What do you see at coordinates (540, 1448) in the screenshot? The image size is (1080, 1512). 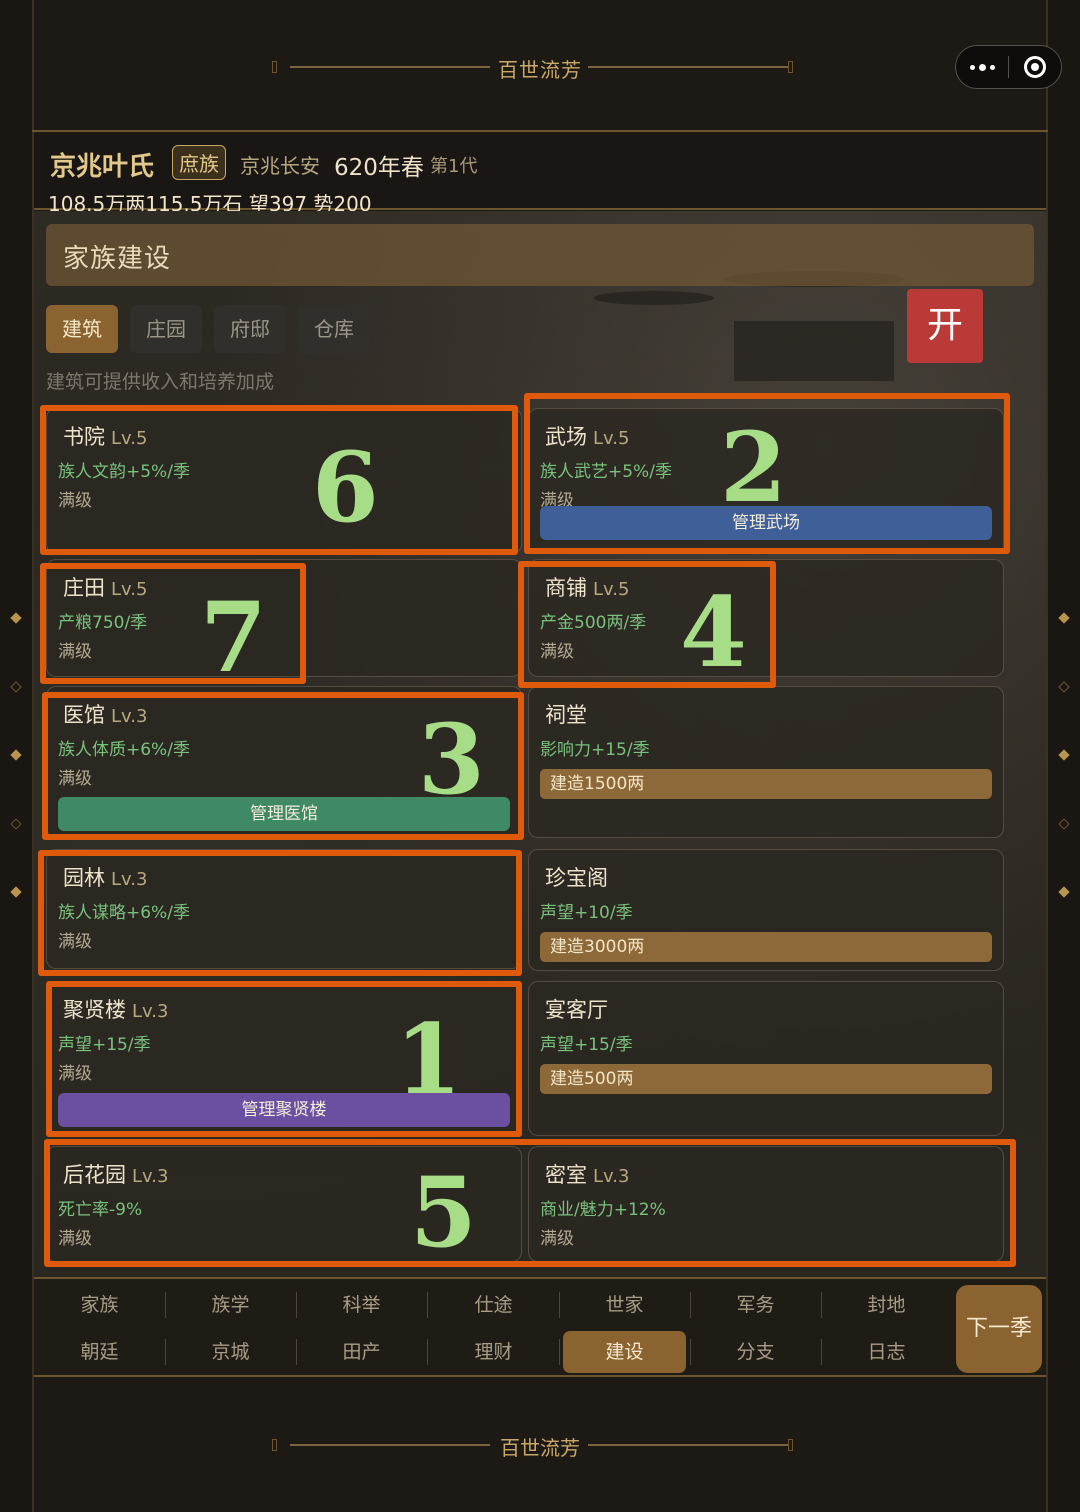 I see `footer-title: 百世流芳` at bounding box center [540, 1448].